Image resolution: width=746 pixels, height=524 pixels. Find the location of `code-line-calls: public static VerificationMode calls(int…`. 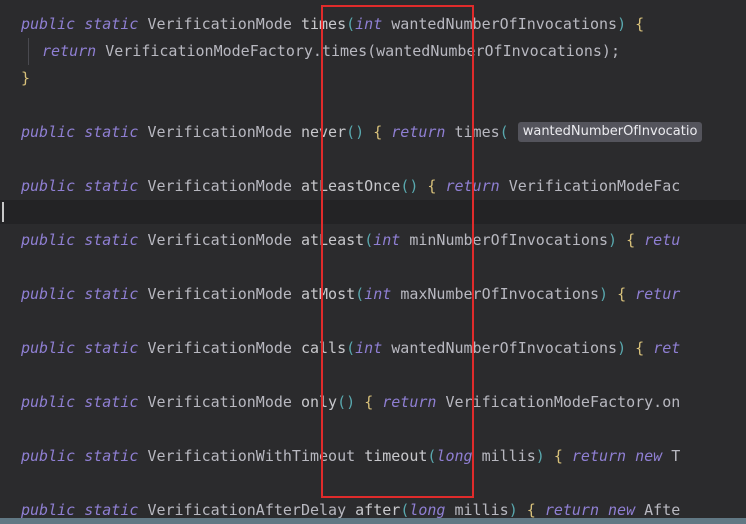

code-line-calls: public static VerificationMode calls(int… is located at coordinates (350, 348).